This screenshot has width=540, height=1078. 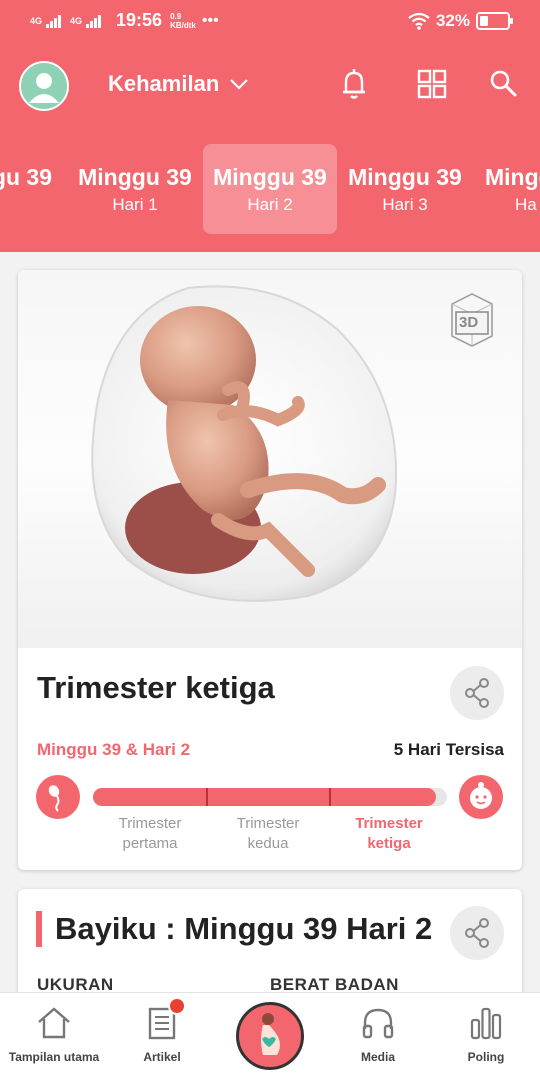 I want to click on day-item-selected: Minggu 39 Hari 2, so click(x=270, y=189).